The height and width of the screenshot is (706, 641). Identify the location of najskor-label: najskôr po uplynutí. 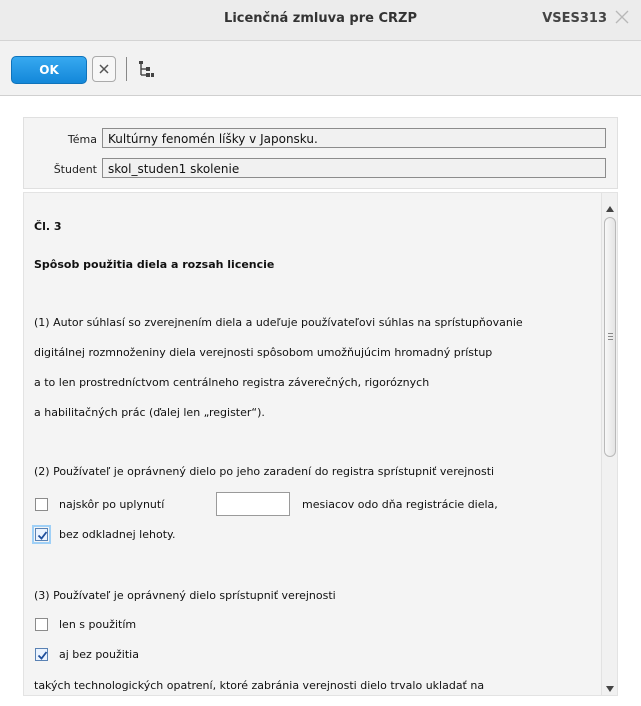
(112, 504).